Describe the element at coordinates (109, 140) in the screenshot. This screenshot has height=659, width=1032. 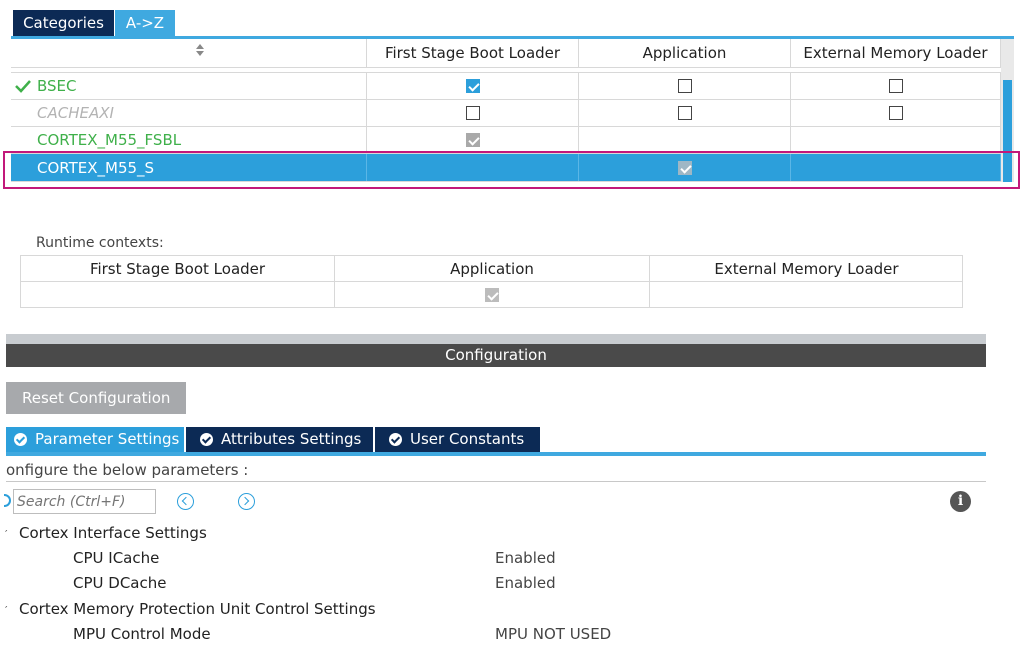
I see `peripheral-name: CORTEX_M55_FSBL` at that location.